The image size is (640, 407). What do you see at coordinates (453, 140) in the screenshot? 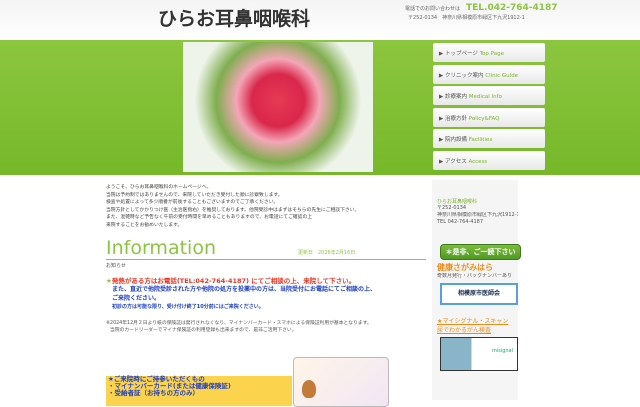
I see `nav-label: ▶ 院内設備` at bounding box center [453, 140].